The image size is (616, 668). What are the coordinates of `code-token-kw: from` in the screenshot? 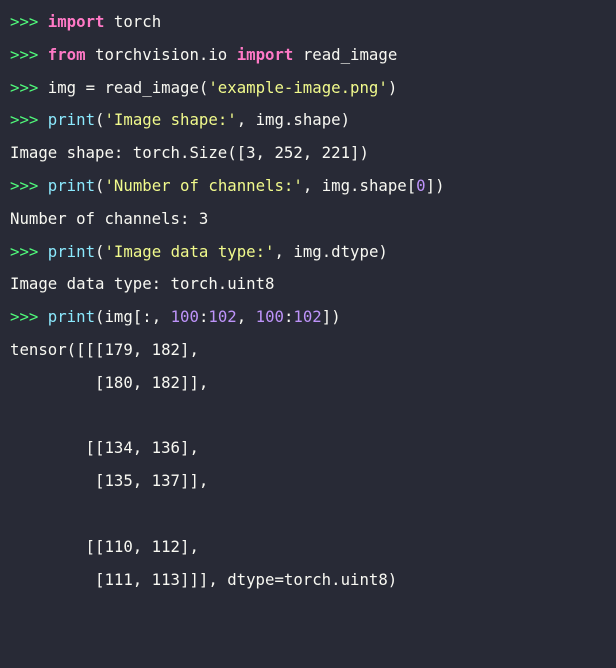 It's located at (66, 54).